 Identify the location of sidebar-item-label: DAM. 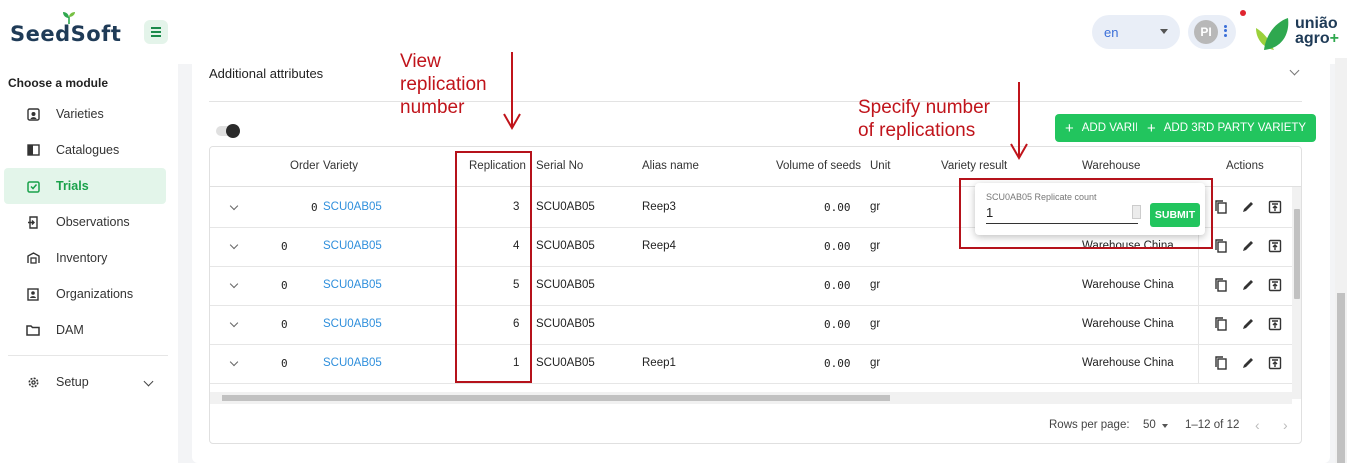
(70, 330).